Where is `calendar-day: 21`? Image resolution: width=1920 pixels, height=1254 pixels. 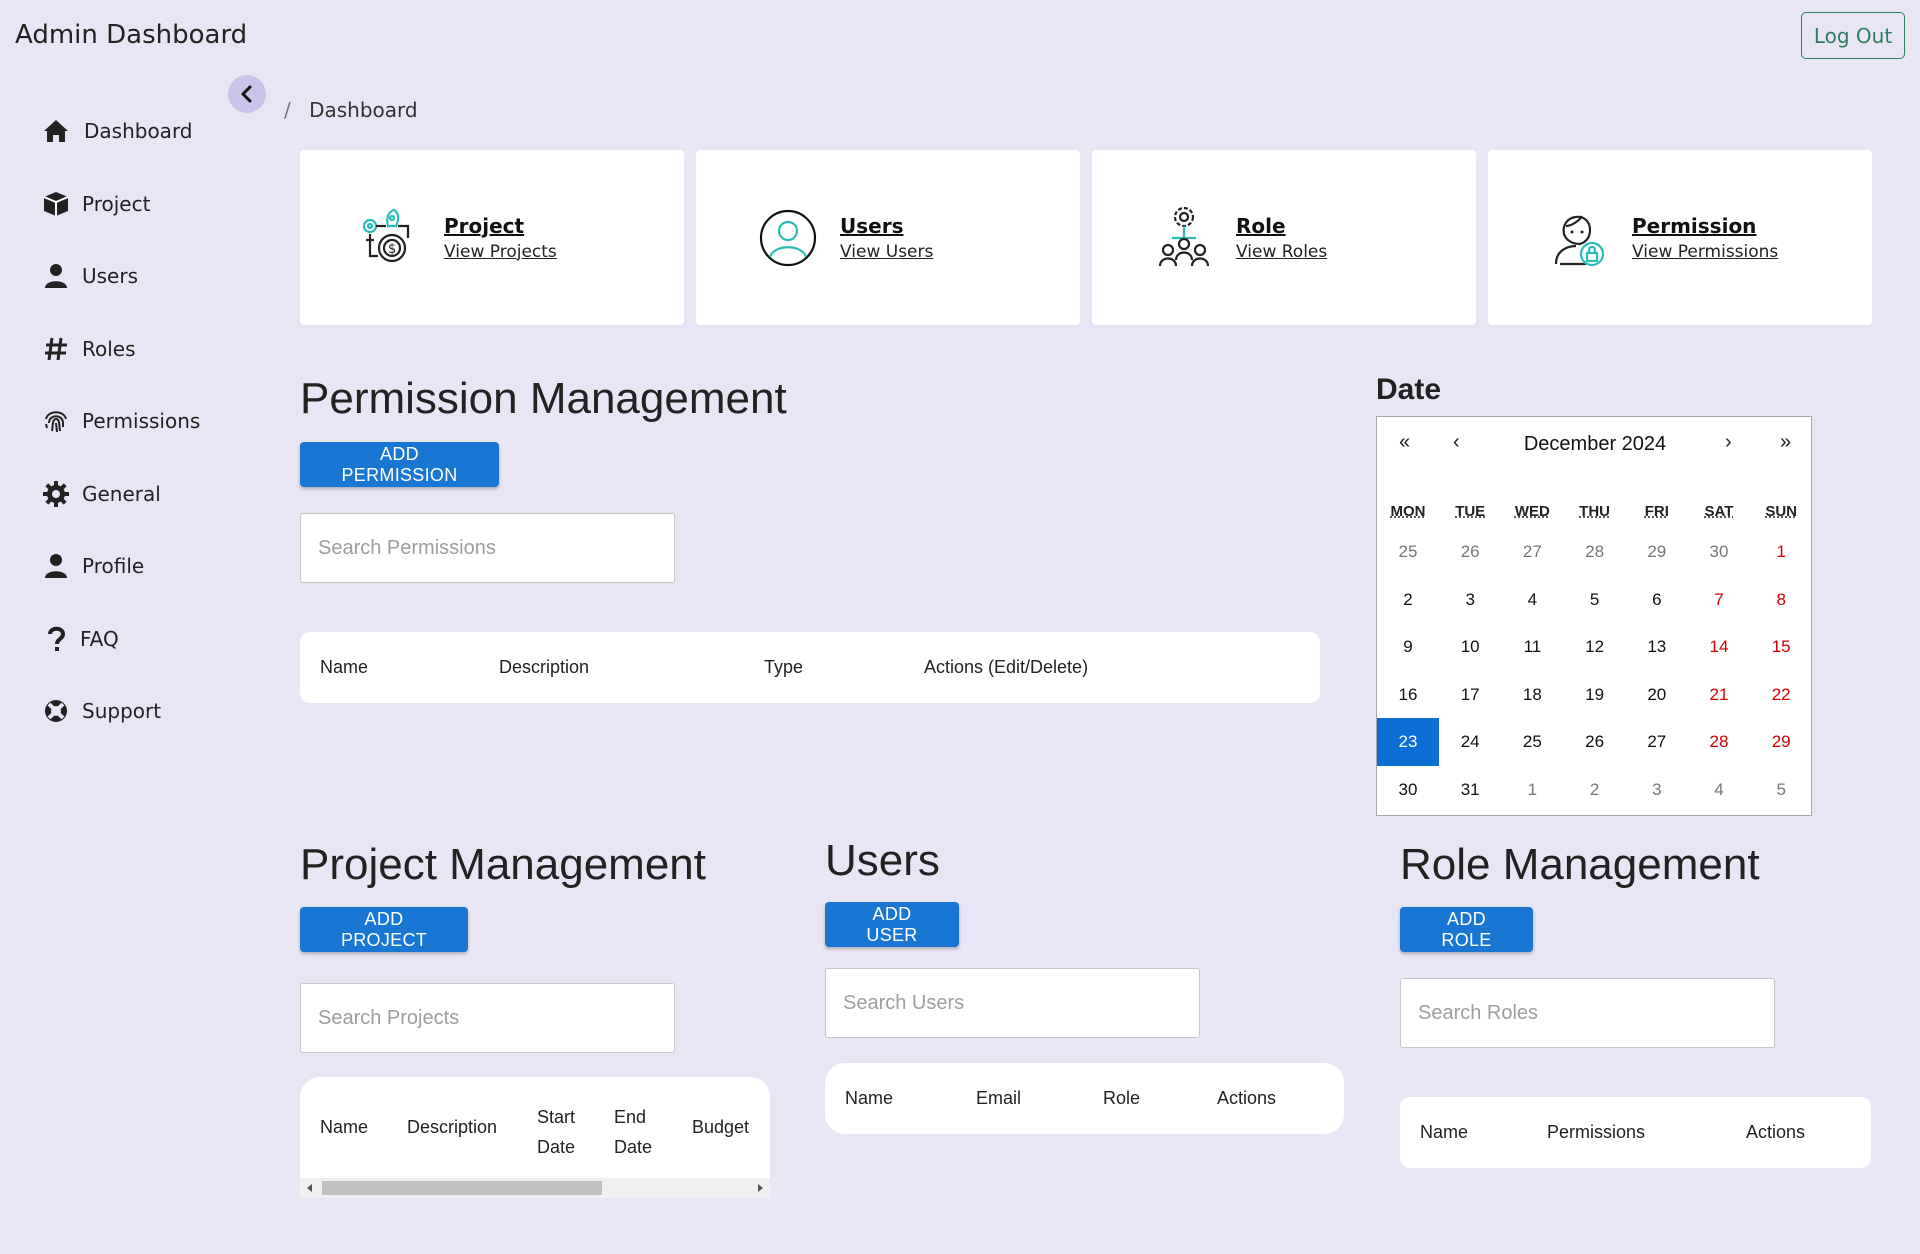
calendar-day: 21 is located at coordinates (1719, 695).